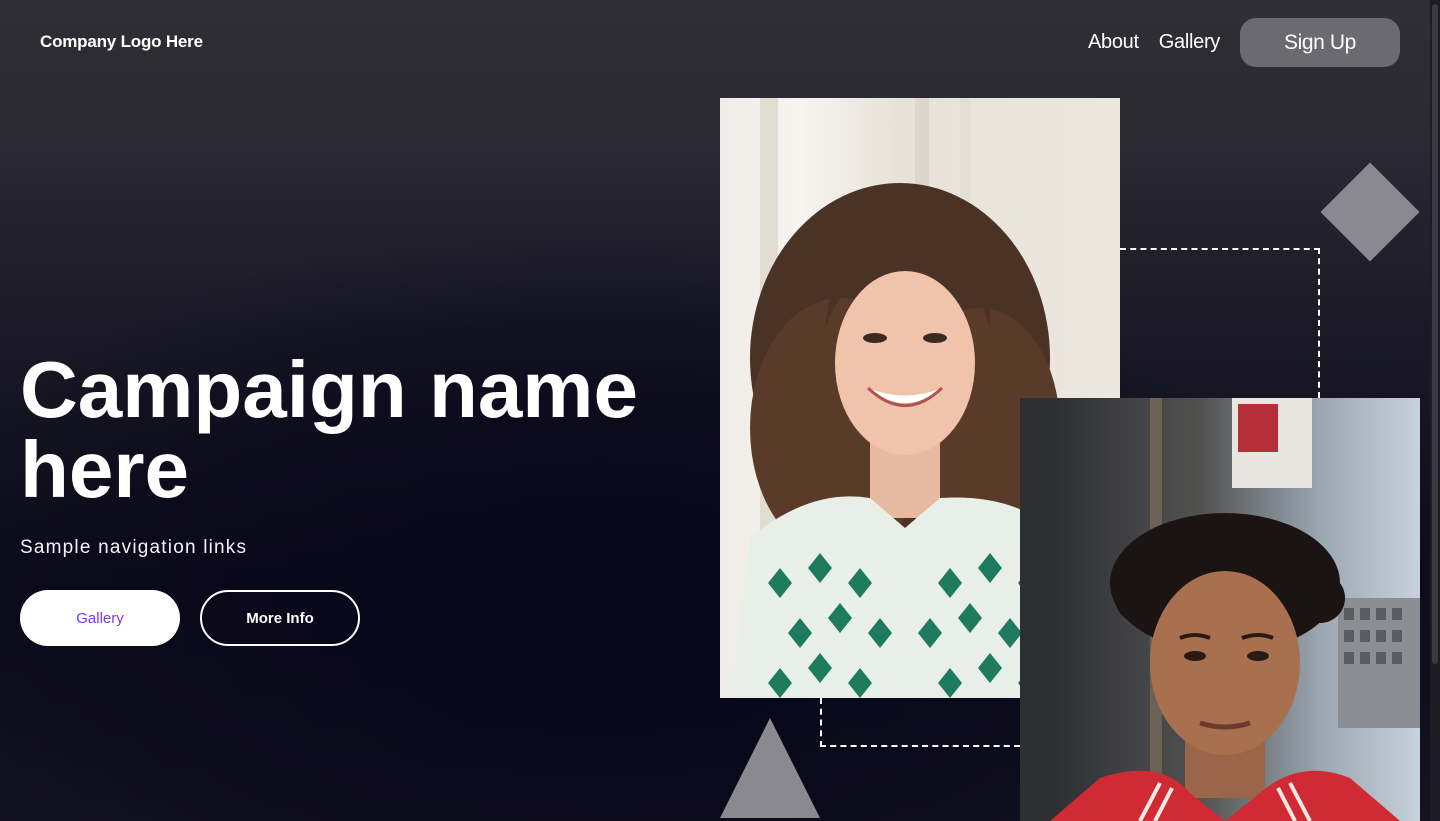 This screenshot has height=821, width=1440. What do you see at coordinates (1320, 42) in the screenshot?
I see `sign-up-button: Sign Up` at bounding box center [1320, 42].